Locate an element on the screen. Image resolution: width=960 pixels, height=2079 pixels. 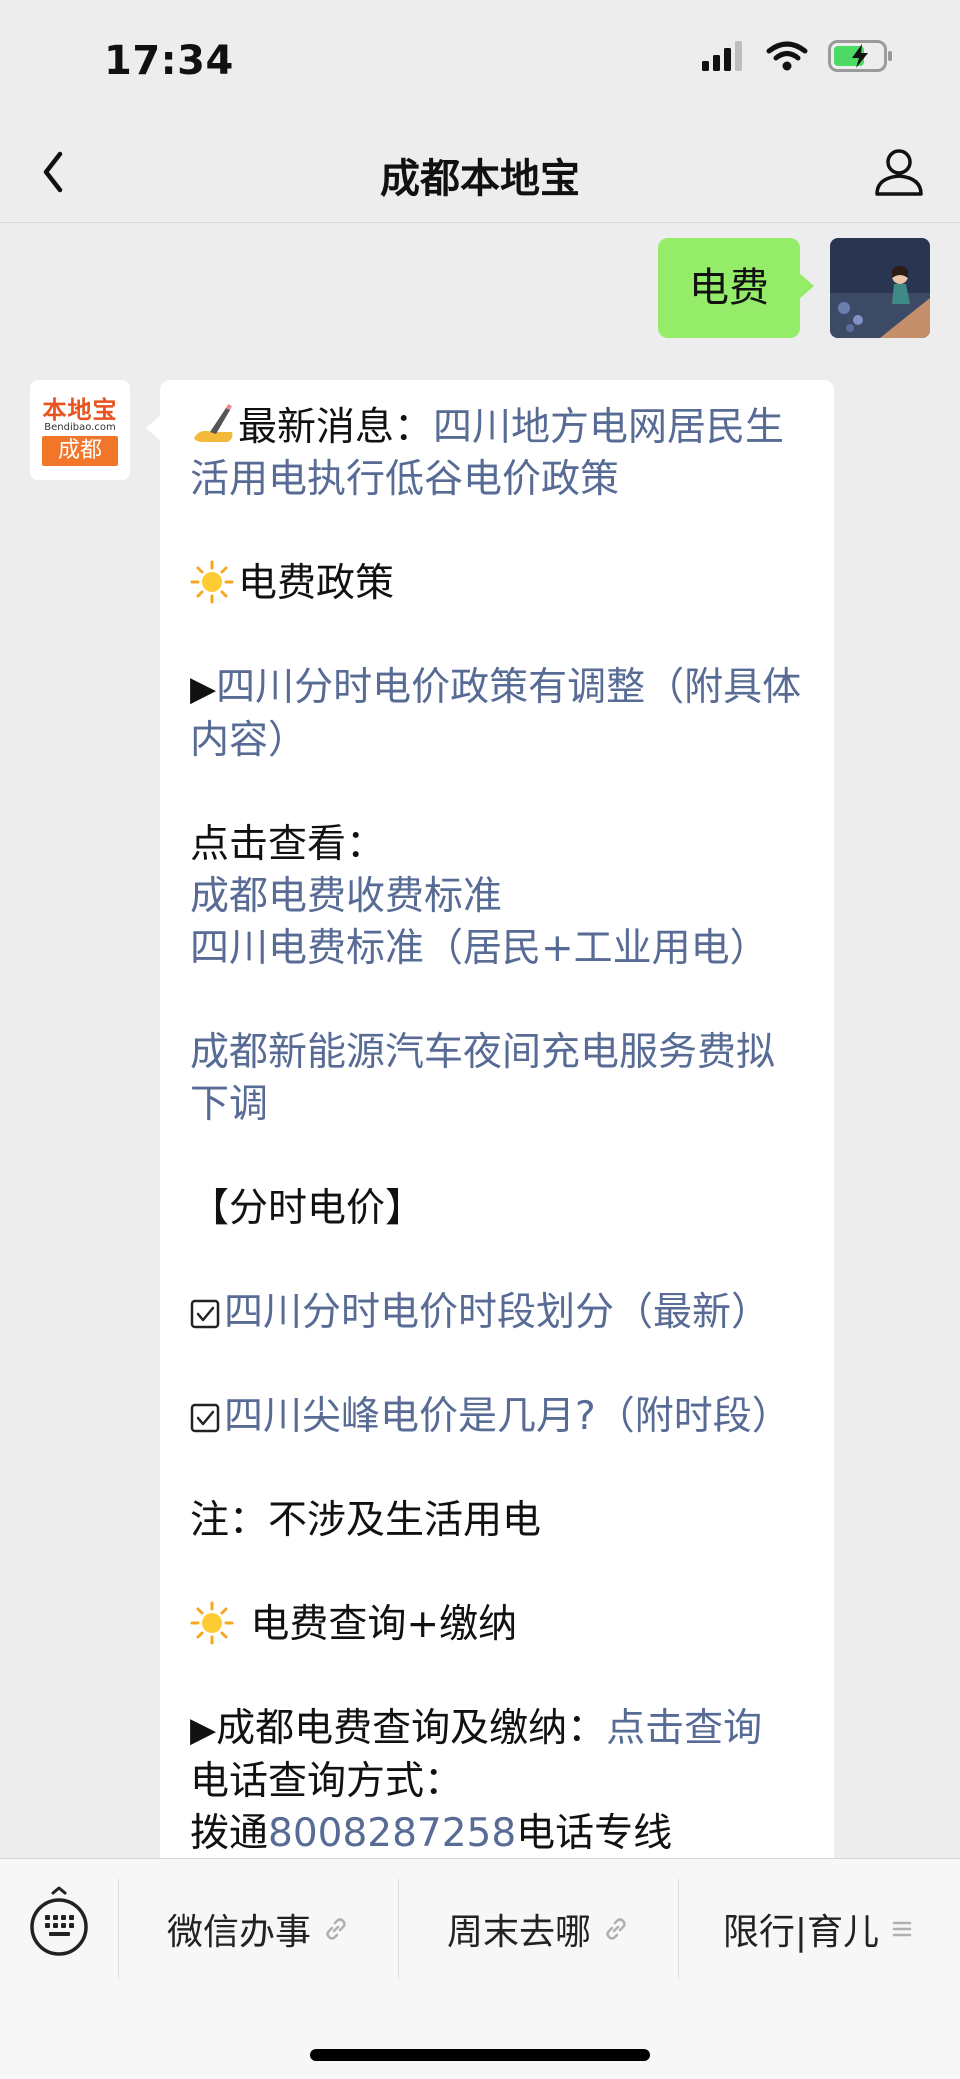
policy-adjust-link: 四川分时电价政策有调整（附具体内容） is located at coordinates (495, 714).